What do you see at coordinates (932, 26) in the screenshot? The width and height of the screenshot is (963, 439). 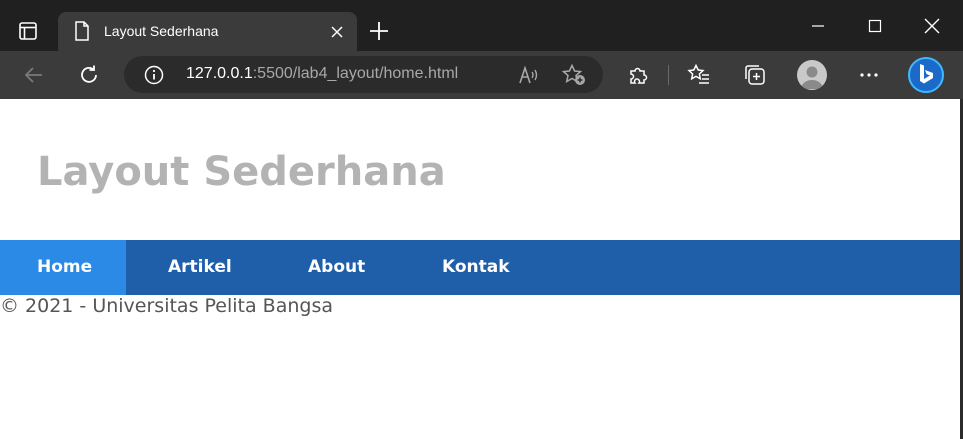 I see `close-window-icon` at bounding box center [932, 26].